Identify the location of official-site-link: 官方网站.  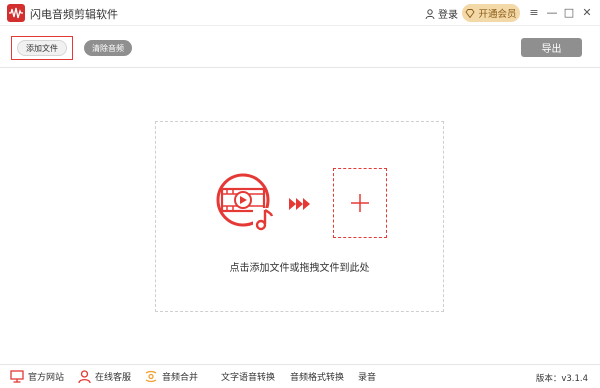
(37, 376).